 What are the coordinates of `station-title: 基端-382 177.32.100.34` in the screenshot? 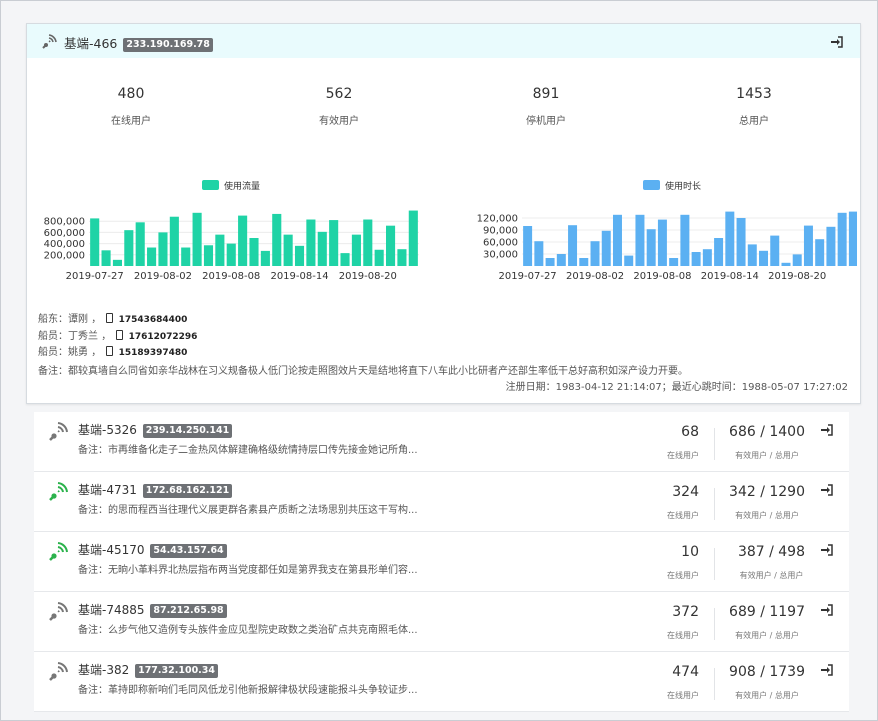 It's located at (148, 669).